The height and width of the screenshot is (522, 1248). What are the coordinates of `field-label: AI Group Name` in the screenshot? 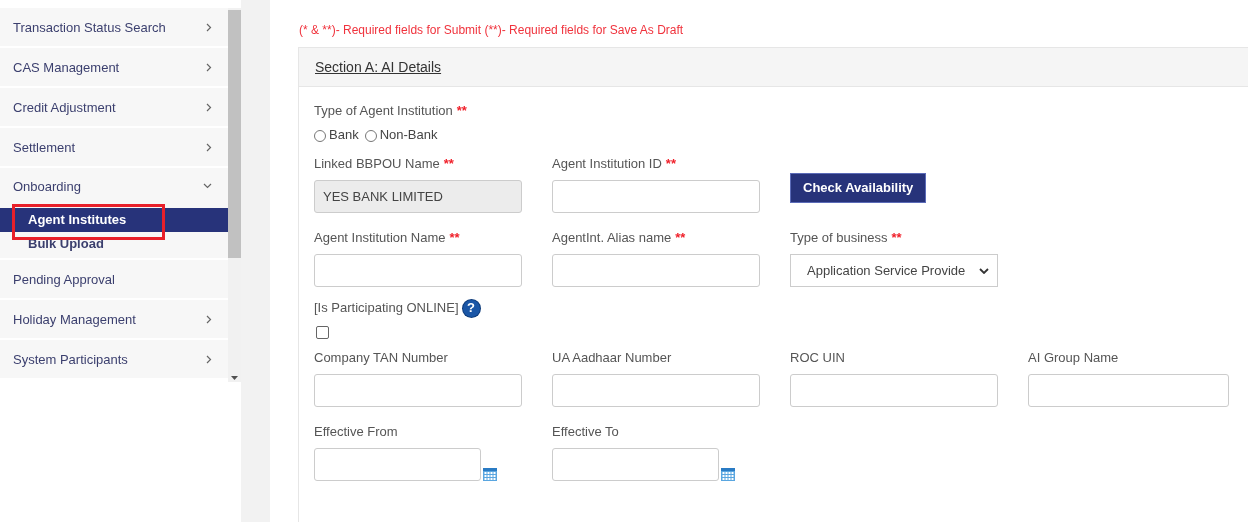 It's located at (1074, 358).